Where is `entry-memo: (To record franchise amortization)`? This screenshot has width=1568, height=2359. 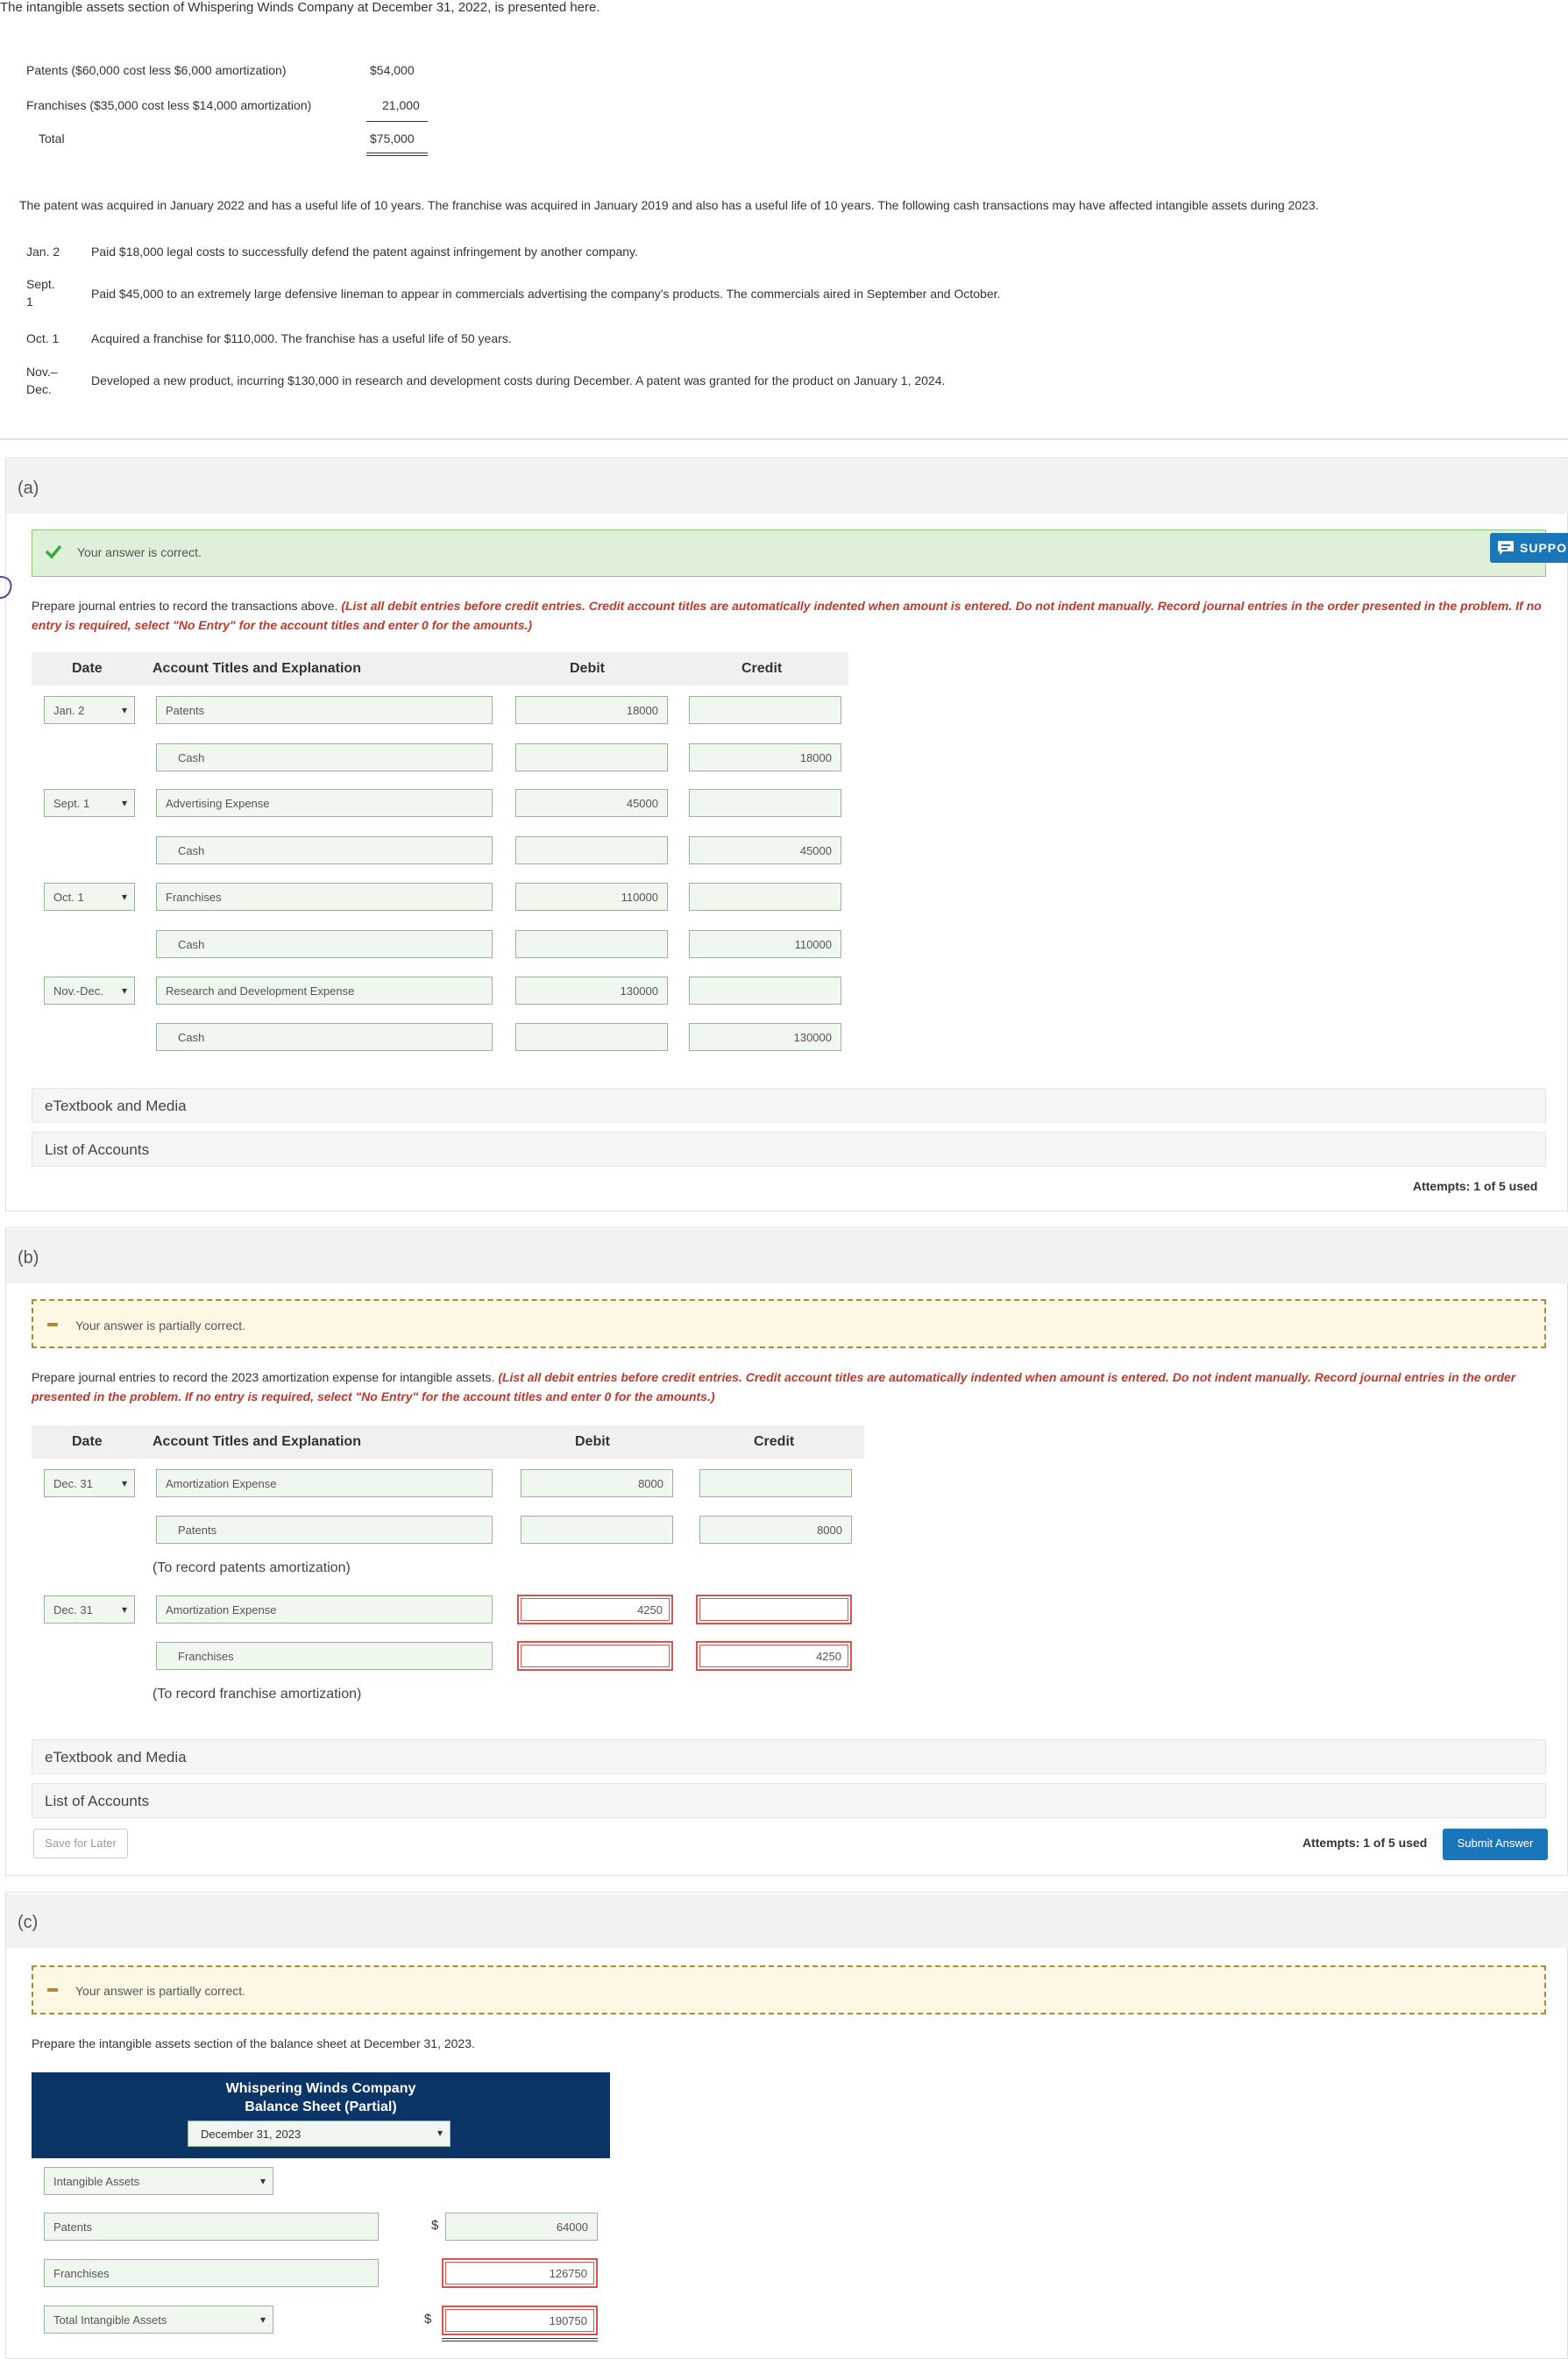
entry-memo: (To record franchise amortization) is located at coordinates (257, 1694).